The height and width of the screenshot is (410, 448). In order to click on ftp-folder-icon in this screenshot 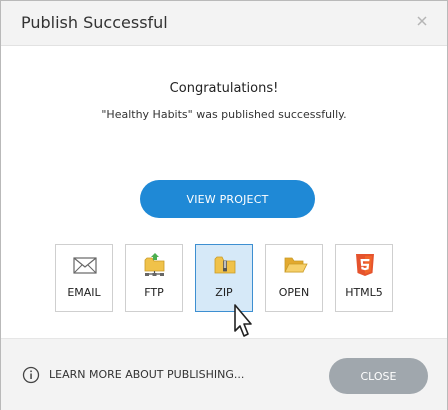, I will do `click(154, 264)`.